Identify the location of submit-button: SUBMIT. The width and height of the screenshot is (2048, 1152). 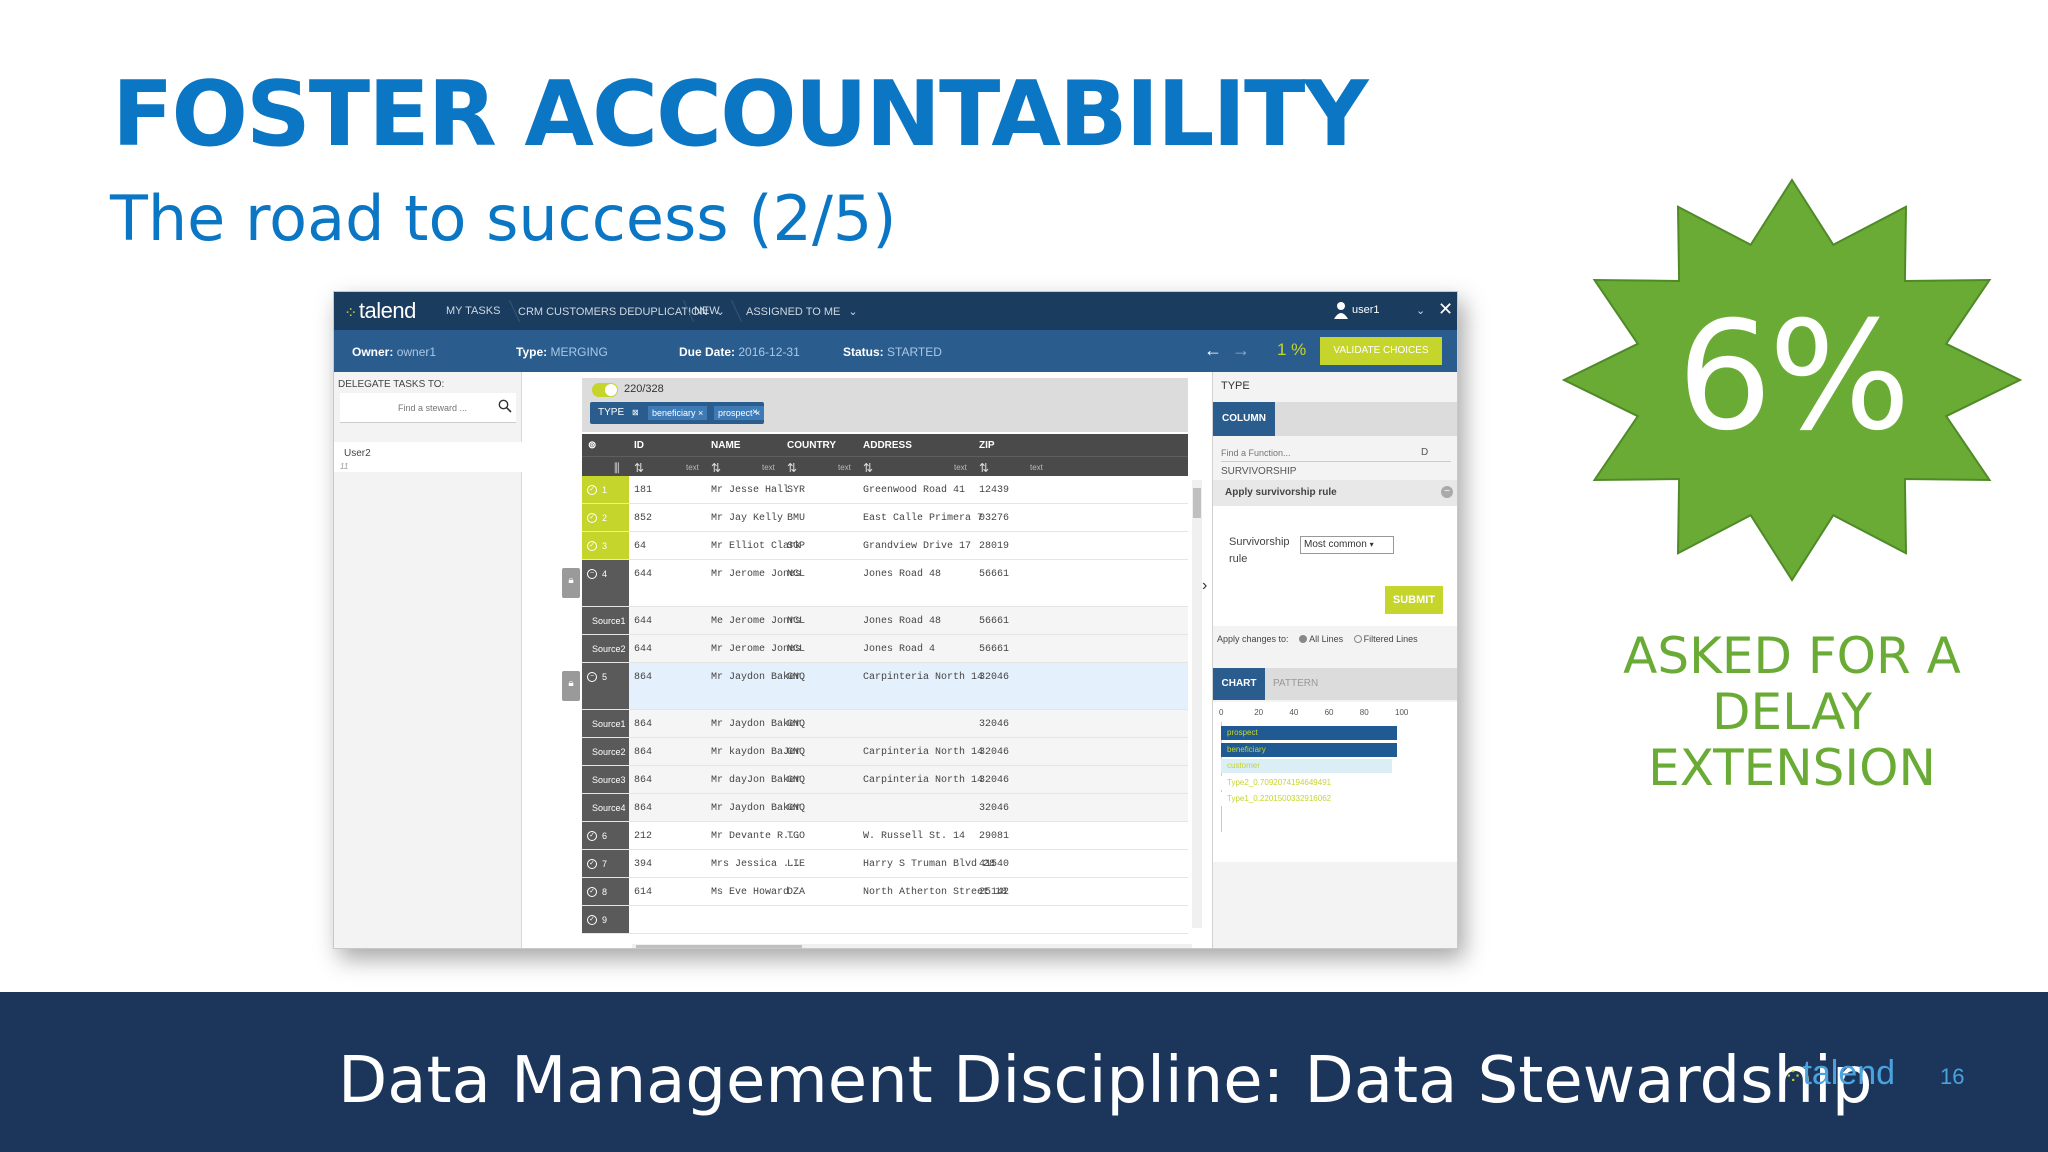
(1414, 600).